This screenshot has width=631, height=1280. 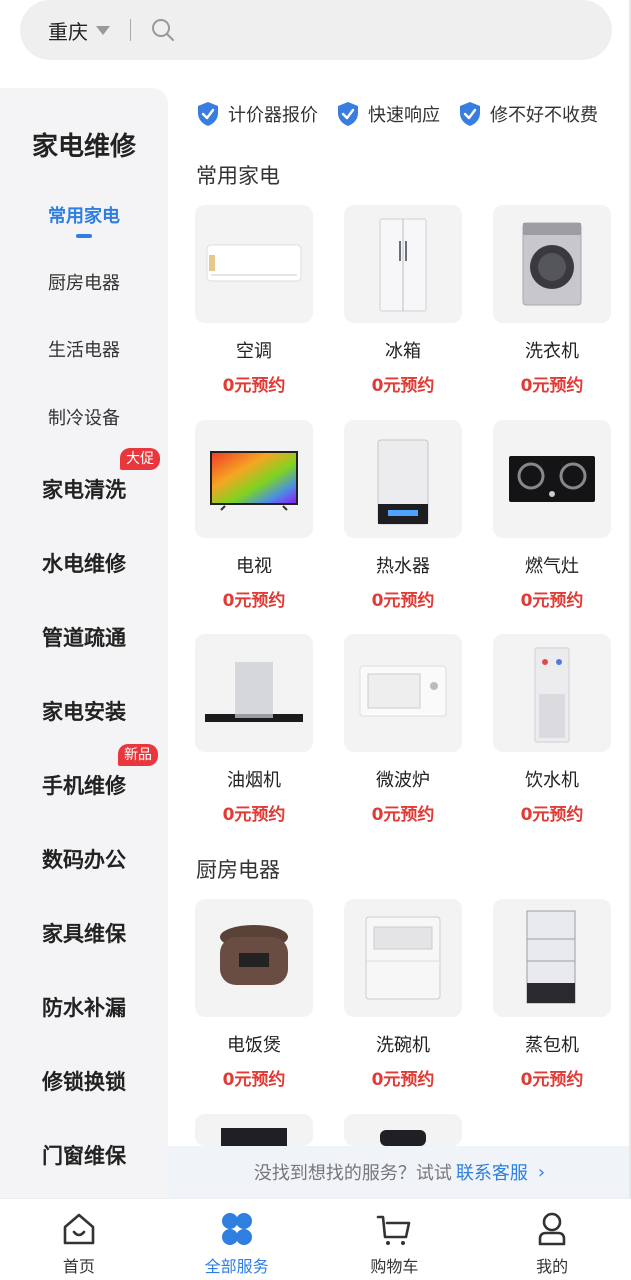 What do you see at coordinates (552, 693) in the screenshot?
I see `water-dispenser-icon` at bounding box center [552, 693].